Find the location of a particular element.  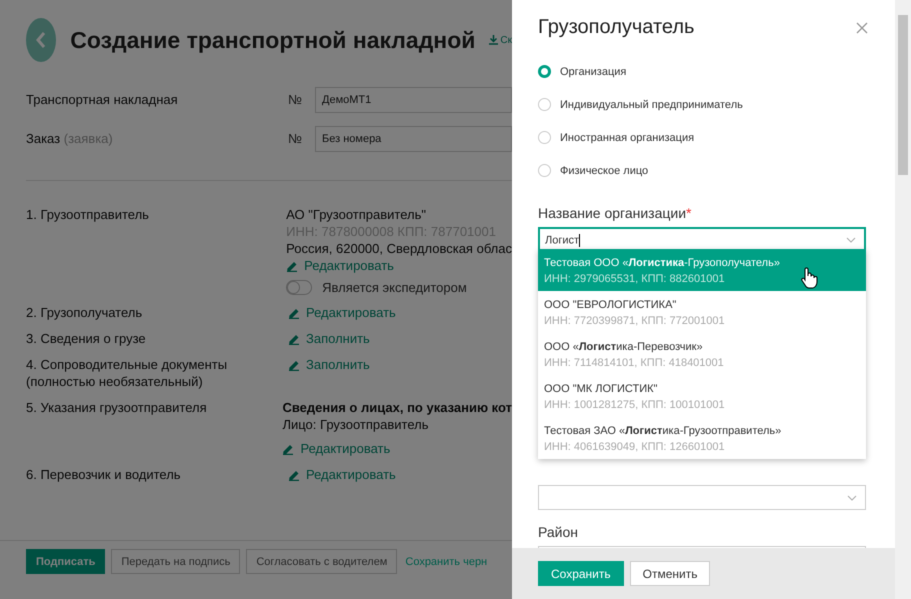

type-radio: Организация is located at coordinates (702, 71).